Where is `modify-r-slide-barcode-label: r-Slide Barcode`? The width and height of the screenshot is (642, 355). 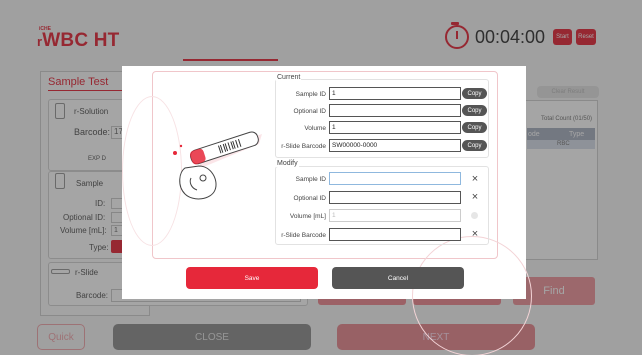
modify-r-slide-barcode-label: r-Slide Barcode is located at coordinates (303, 235).